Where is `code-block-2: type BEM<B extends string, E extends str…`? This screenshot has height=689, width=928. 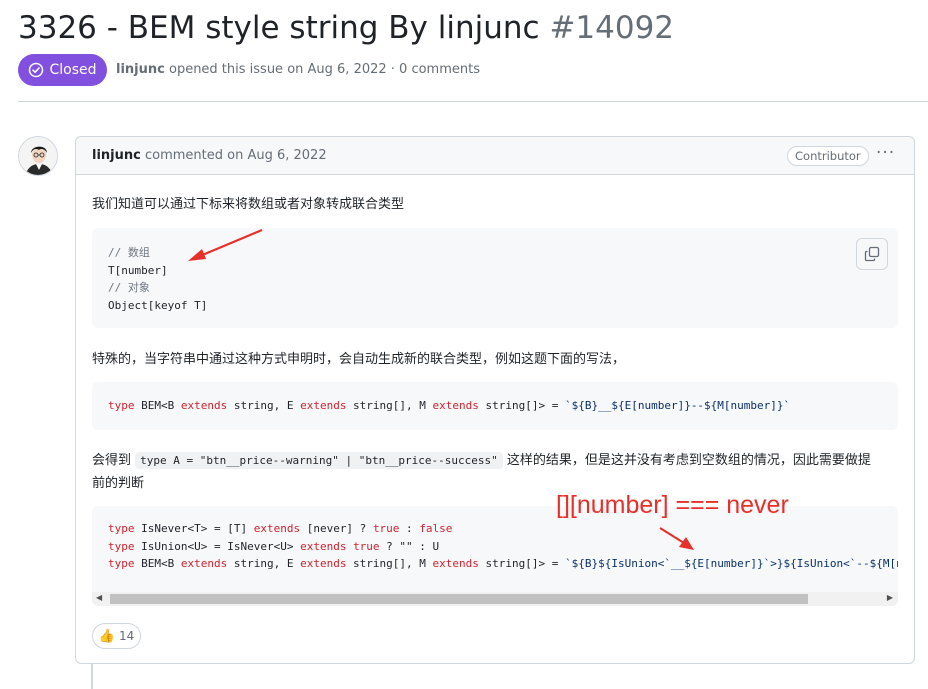
code-block-2: type BEM<B extends string, E extends str… is located at coordinates (495, 406).